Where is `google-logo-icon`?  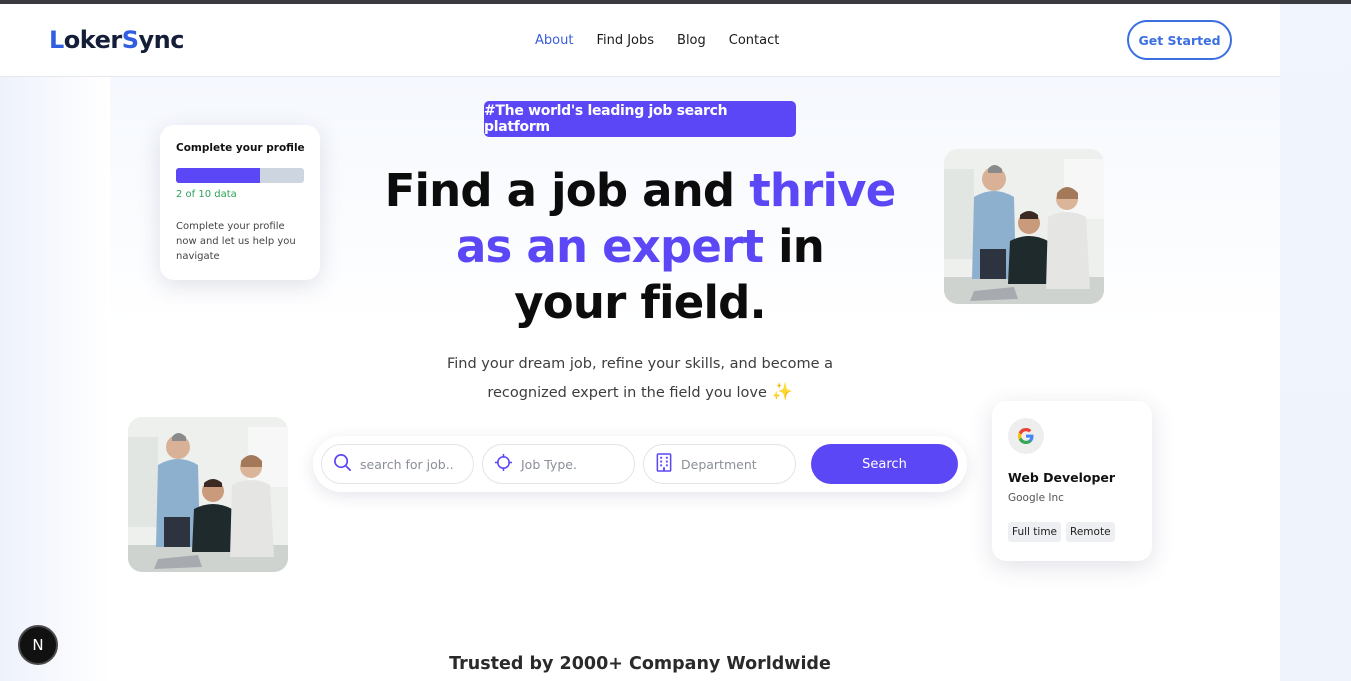
google-logo-icon is located at coordinates (1026, 436).